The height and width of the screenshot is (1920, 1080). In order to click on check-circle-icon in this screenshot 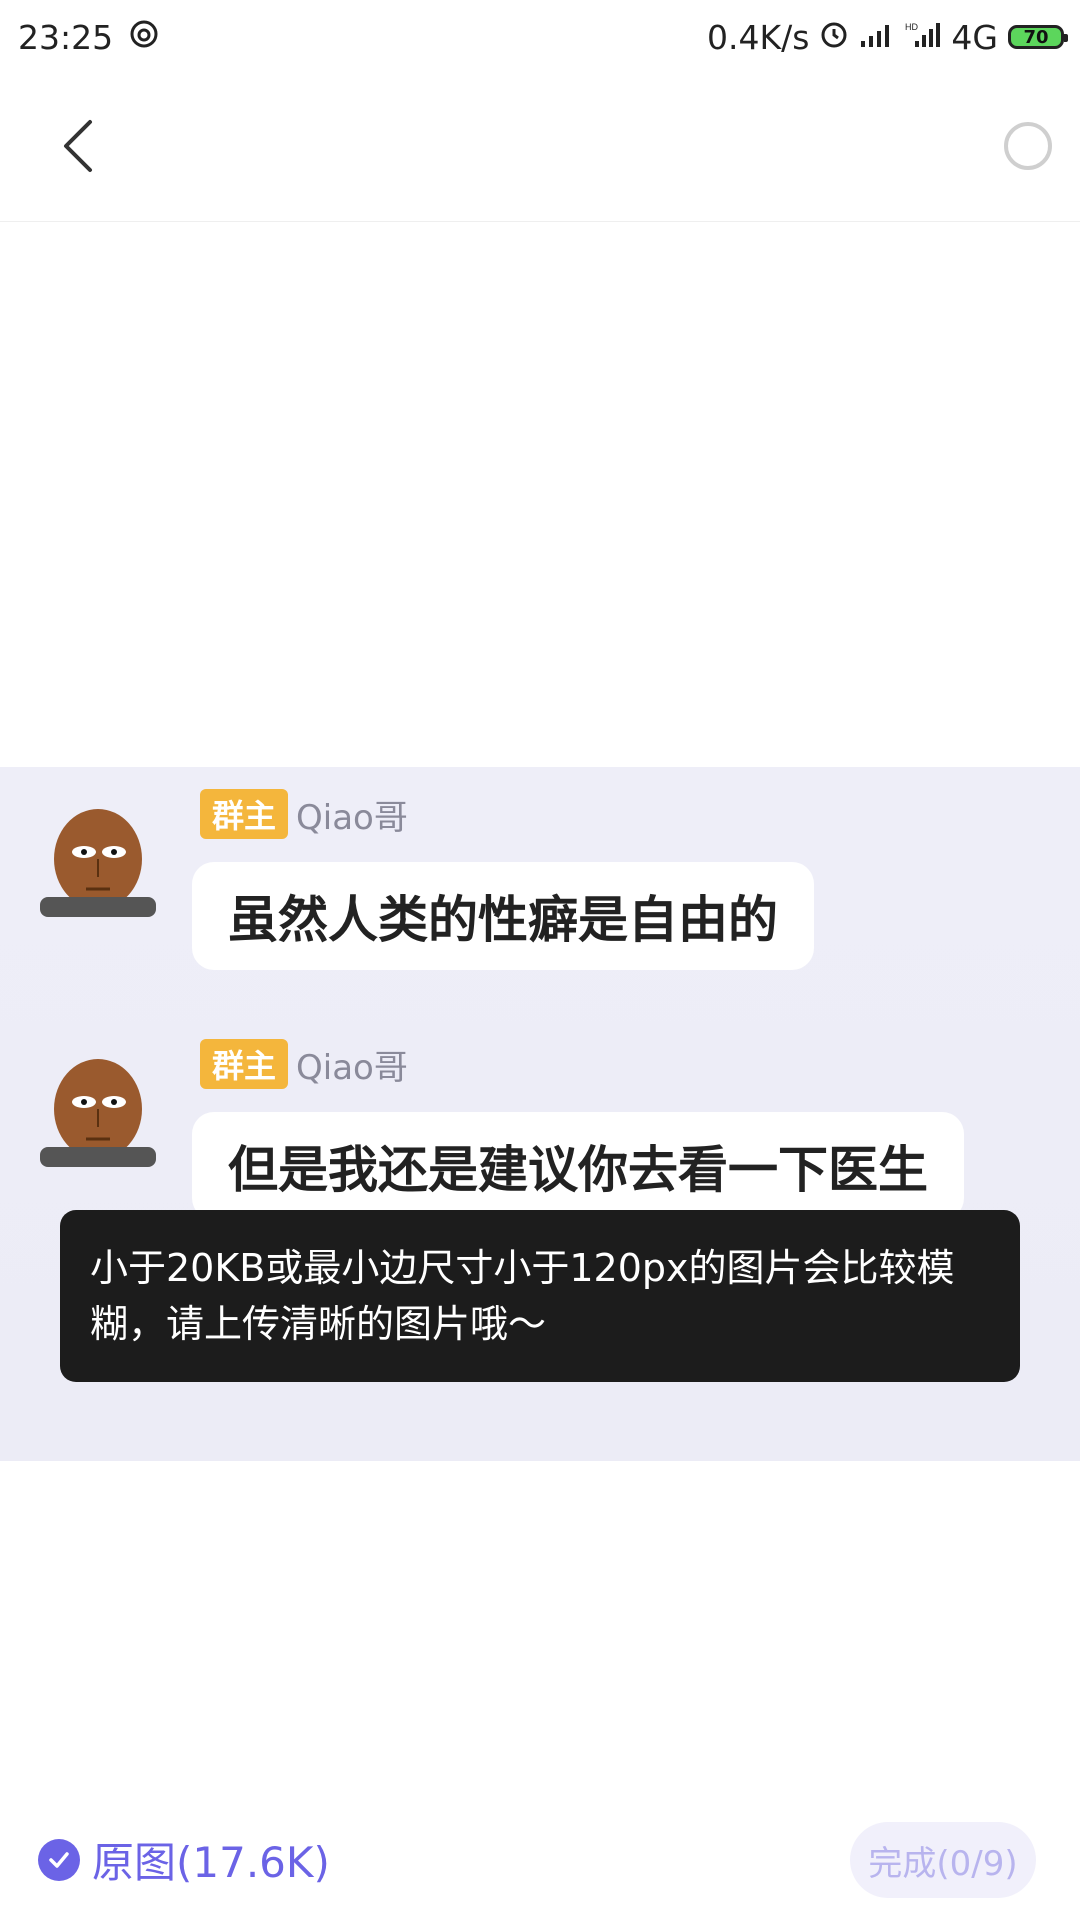, I will do `click(59, 1859)`.